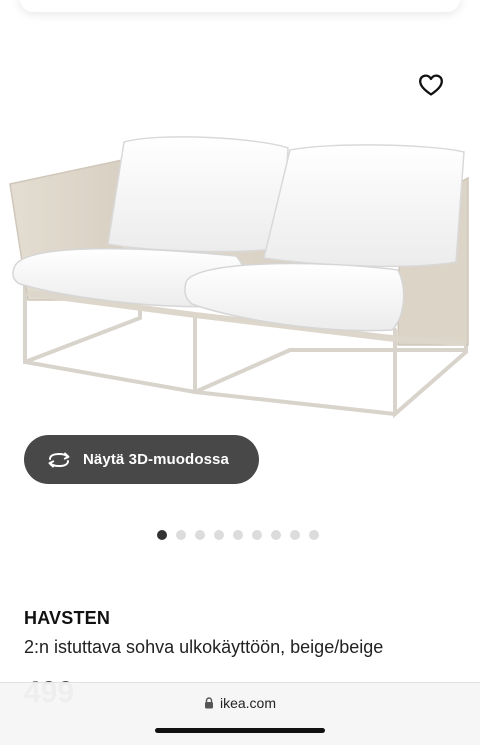 This screenshot has width=480, height=745. I want to click on lock-icon, so click(209, 703).